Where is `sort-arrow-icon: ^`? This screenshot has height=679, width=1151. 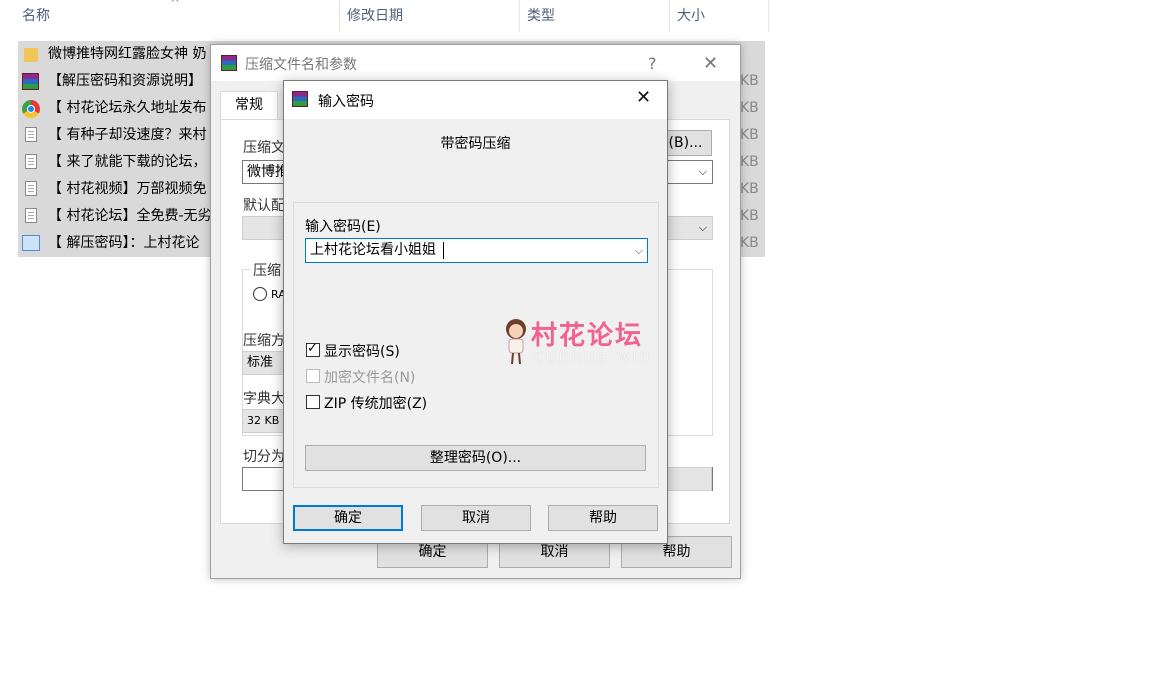 sort-arrow-icon: ^ is located at coordinates (175, 5).